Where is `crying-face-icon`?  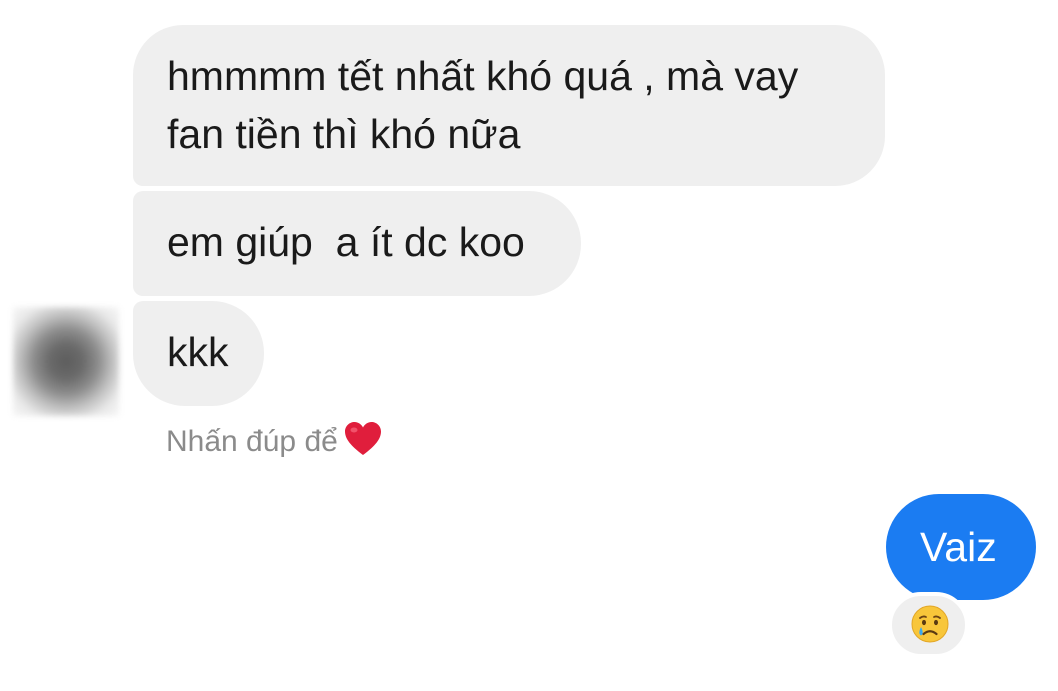 crying-face-icon is located at coordinates (930, 624).